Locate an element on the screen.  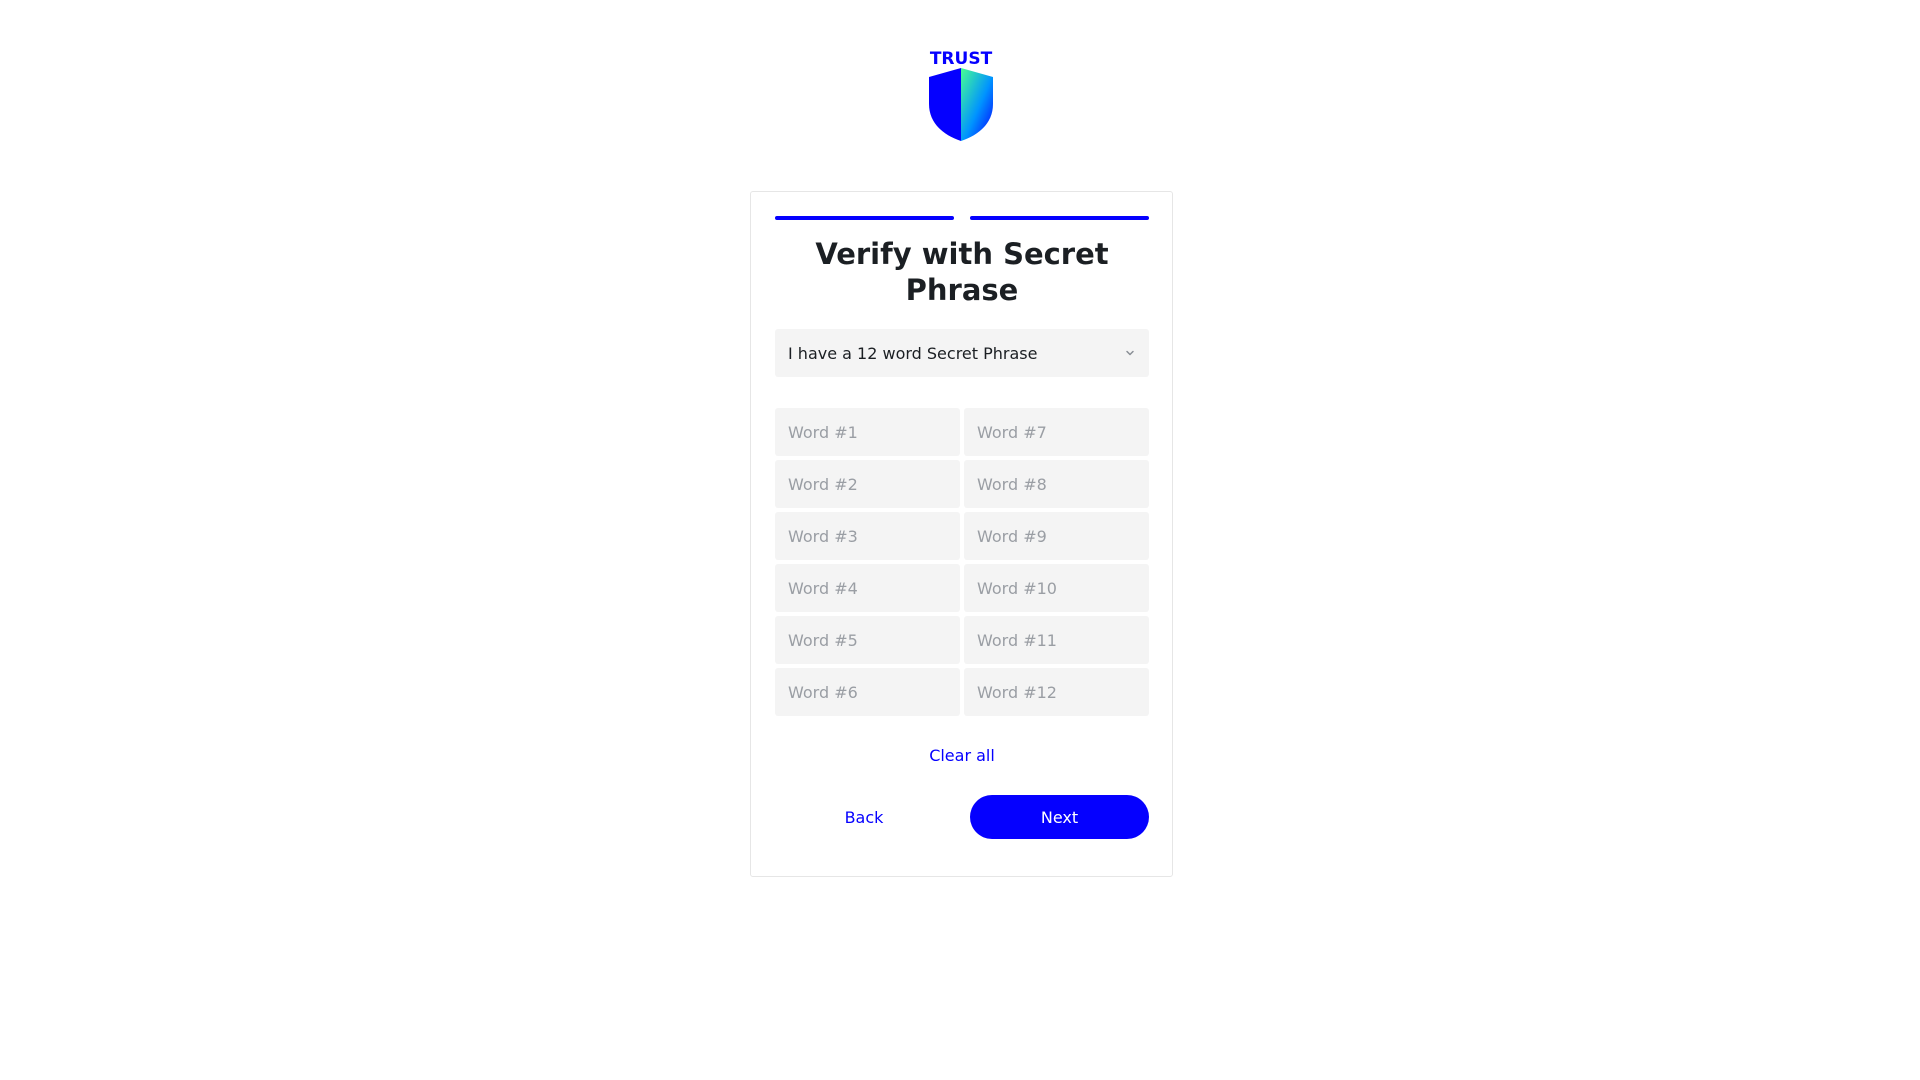
clear-all-link: Clear all is located at coordinates (962, 755).